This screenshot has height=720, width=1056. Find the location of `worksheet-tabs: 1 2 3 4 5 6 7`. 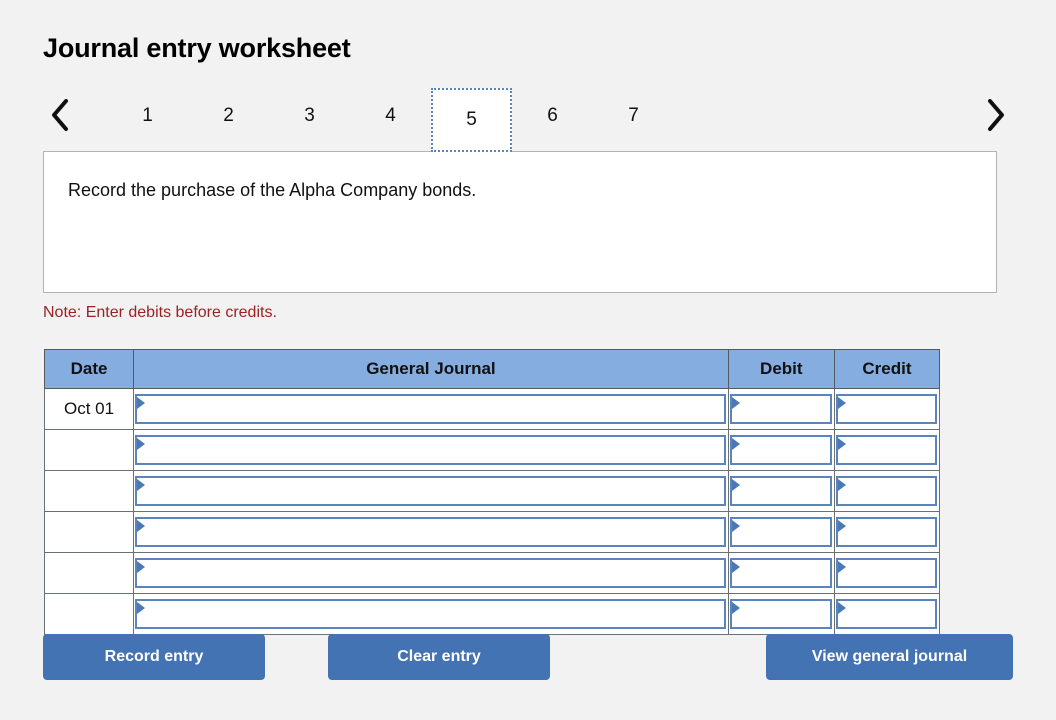

worksheet-tabs: 1 2 3 4 5 6 7 is located at coordinates (390, 120).